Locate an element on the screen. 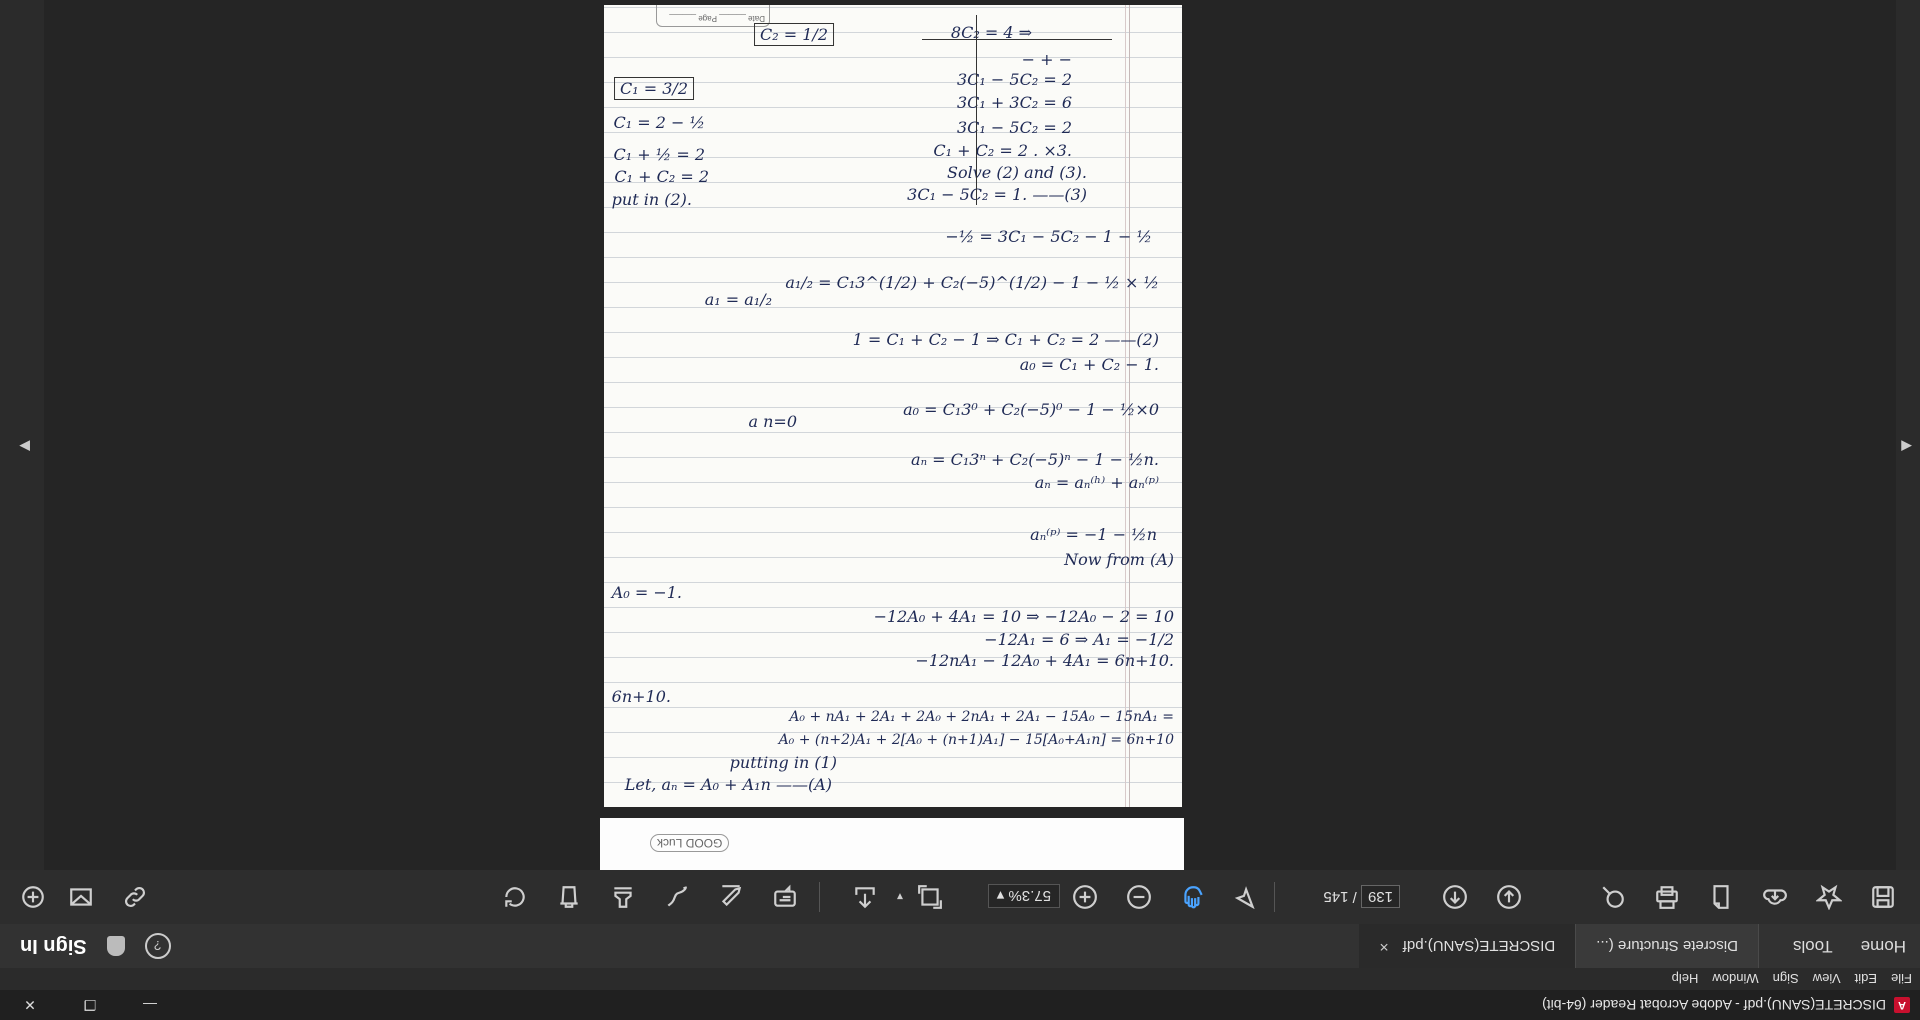  document-icon is located at coordinates (1721, 897).